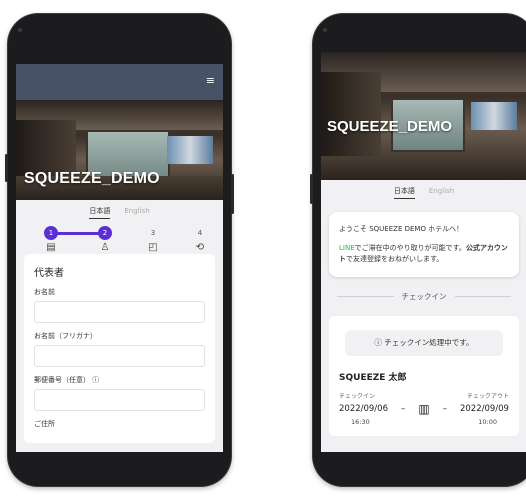 This screenshot has height=496, width=526. I want to click on headset-icon: ⟲, so click(200, 247).